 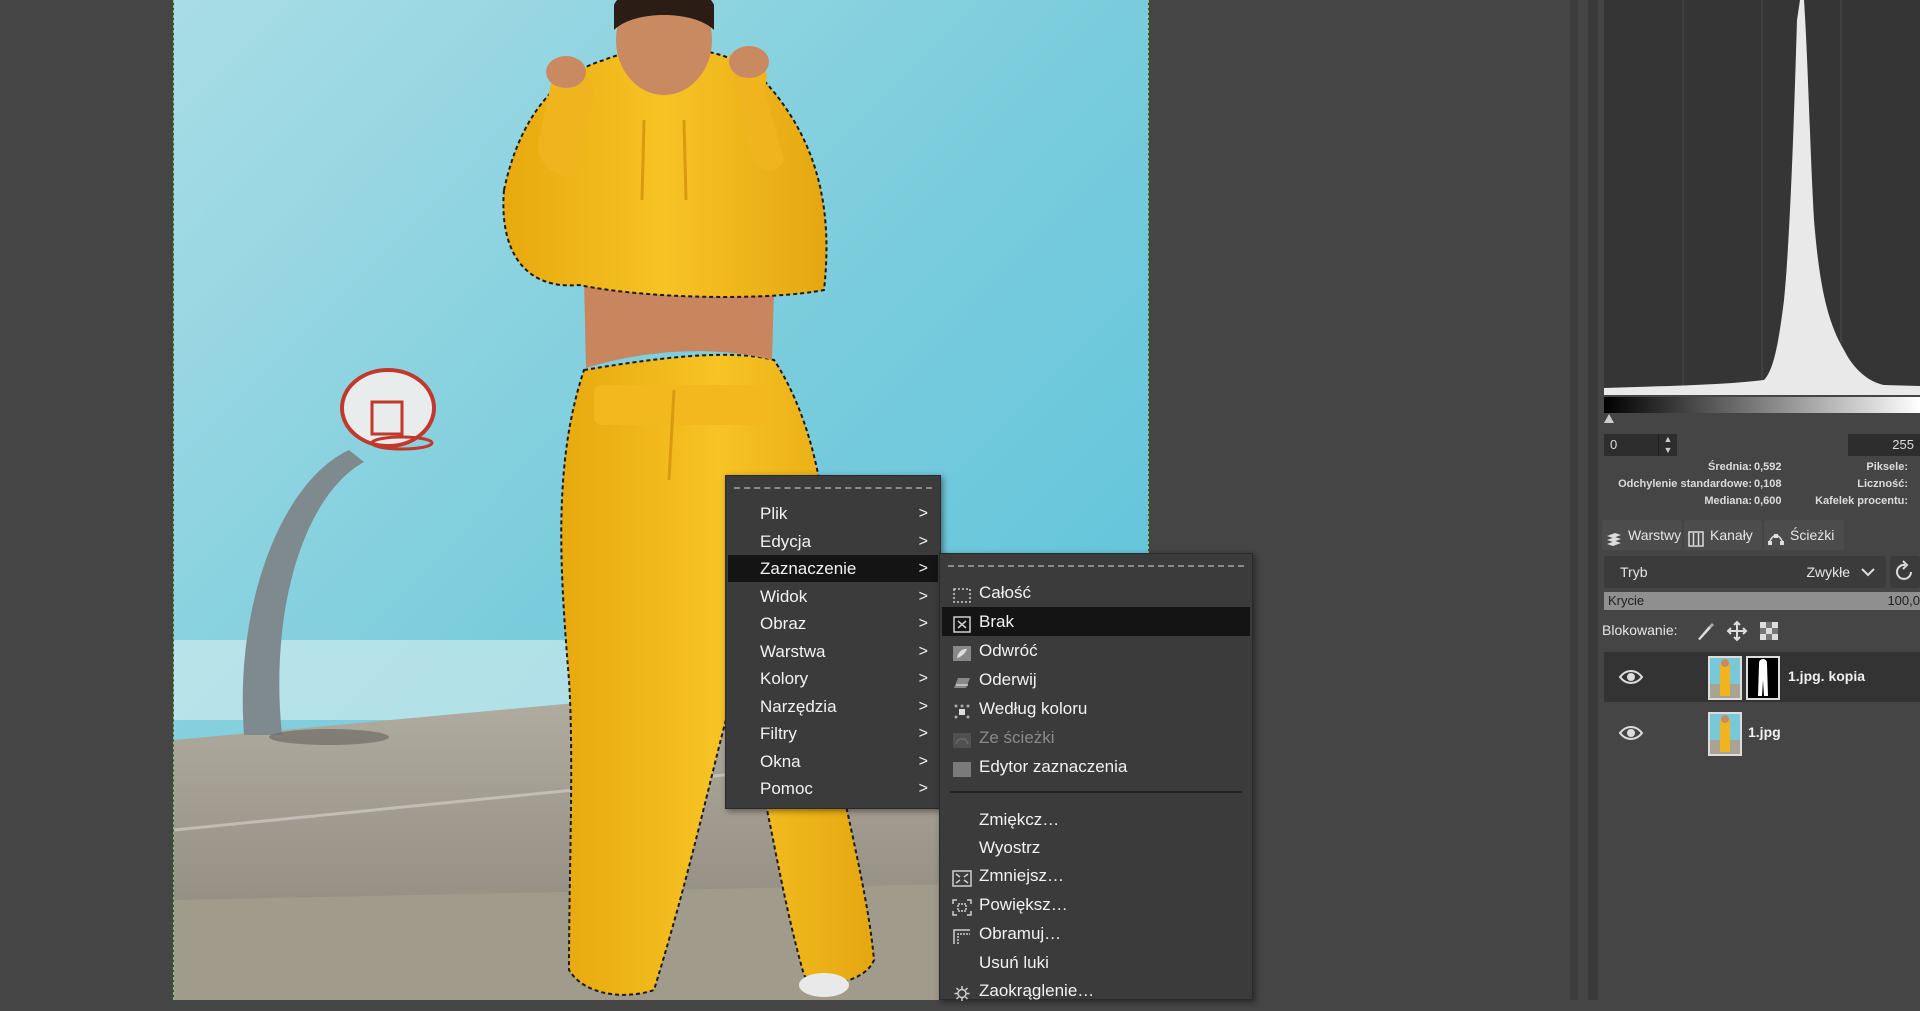 I want to click on opacity-slider: Krycie 100,0, so click(x=1762, y=601).